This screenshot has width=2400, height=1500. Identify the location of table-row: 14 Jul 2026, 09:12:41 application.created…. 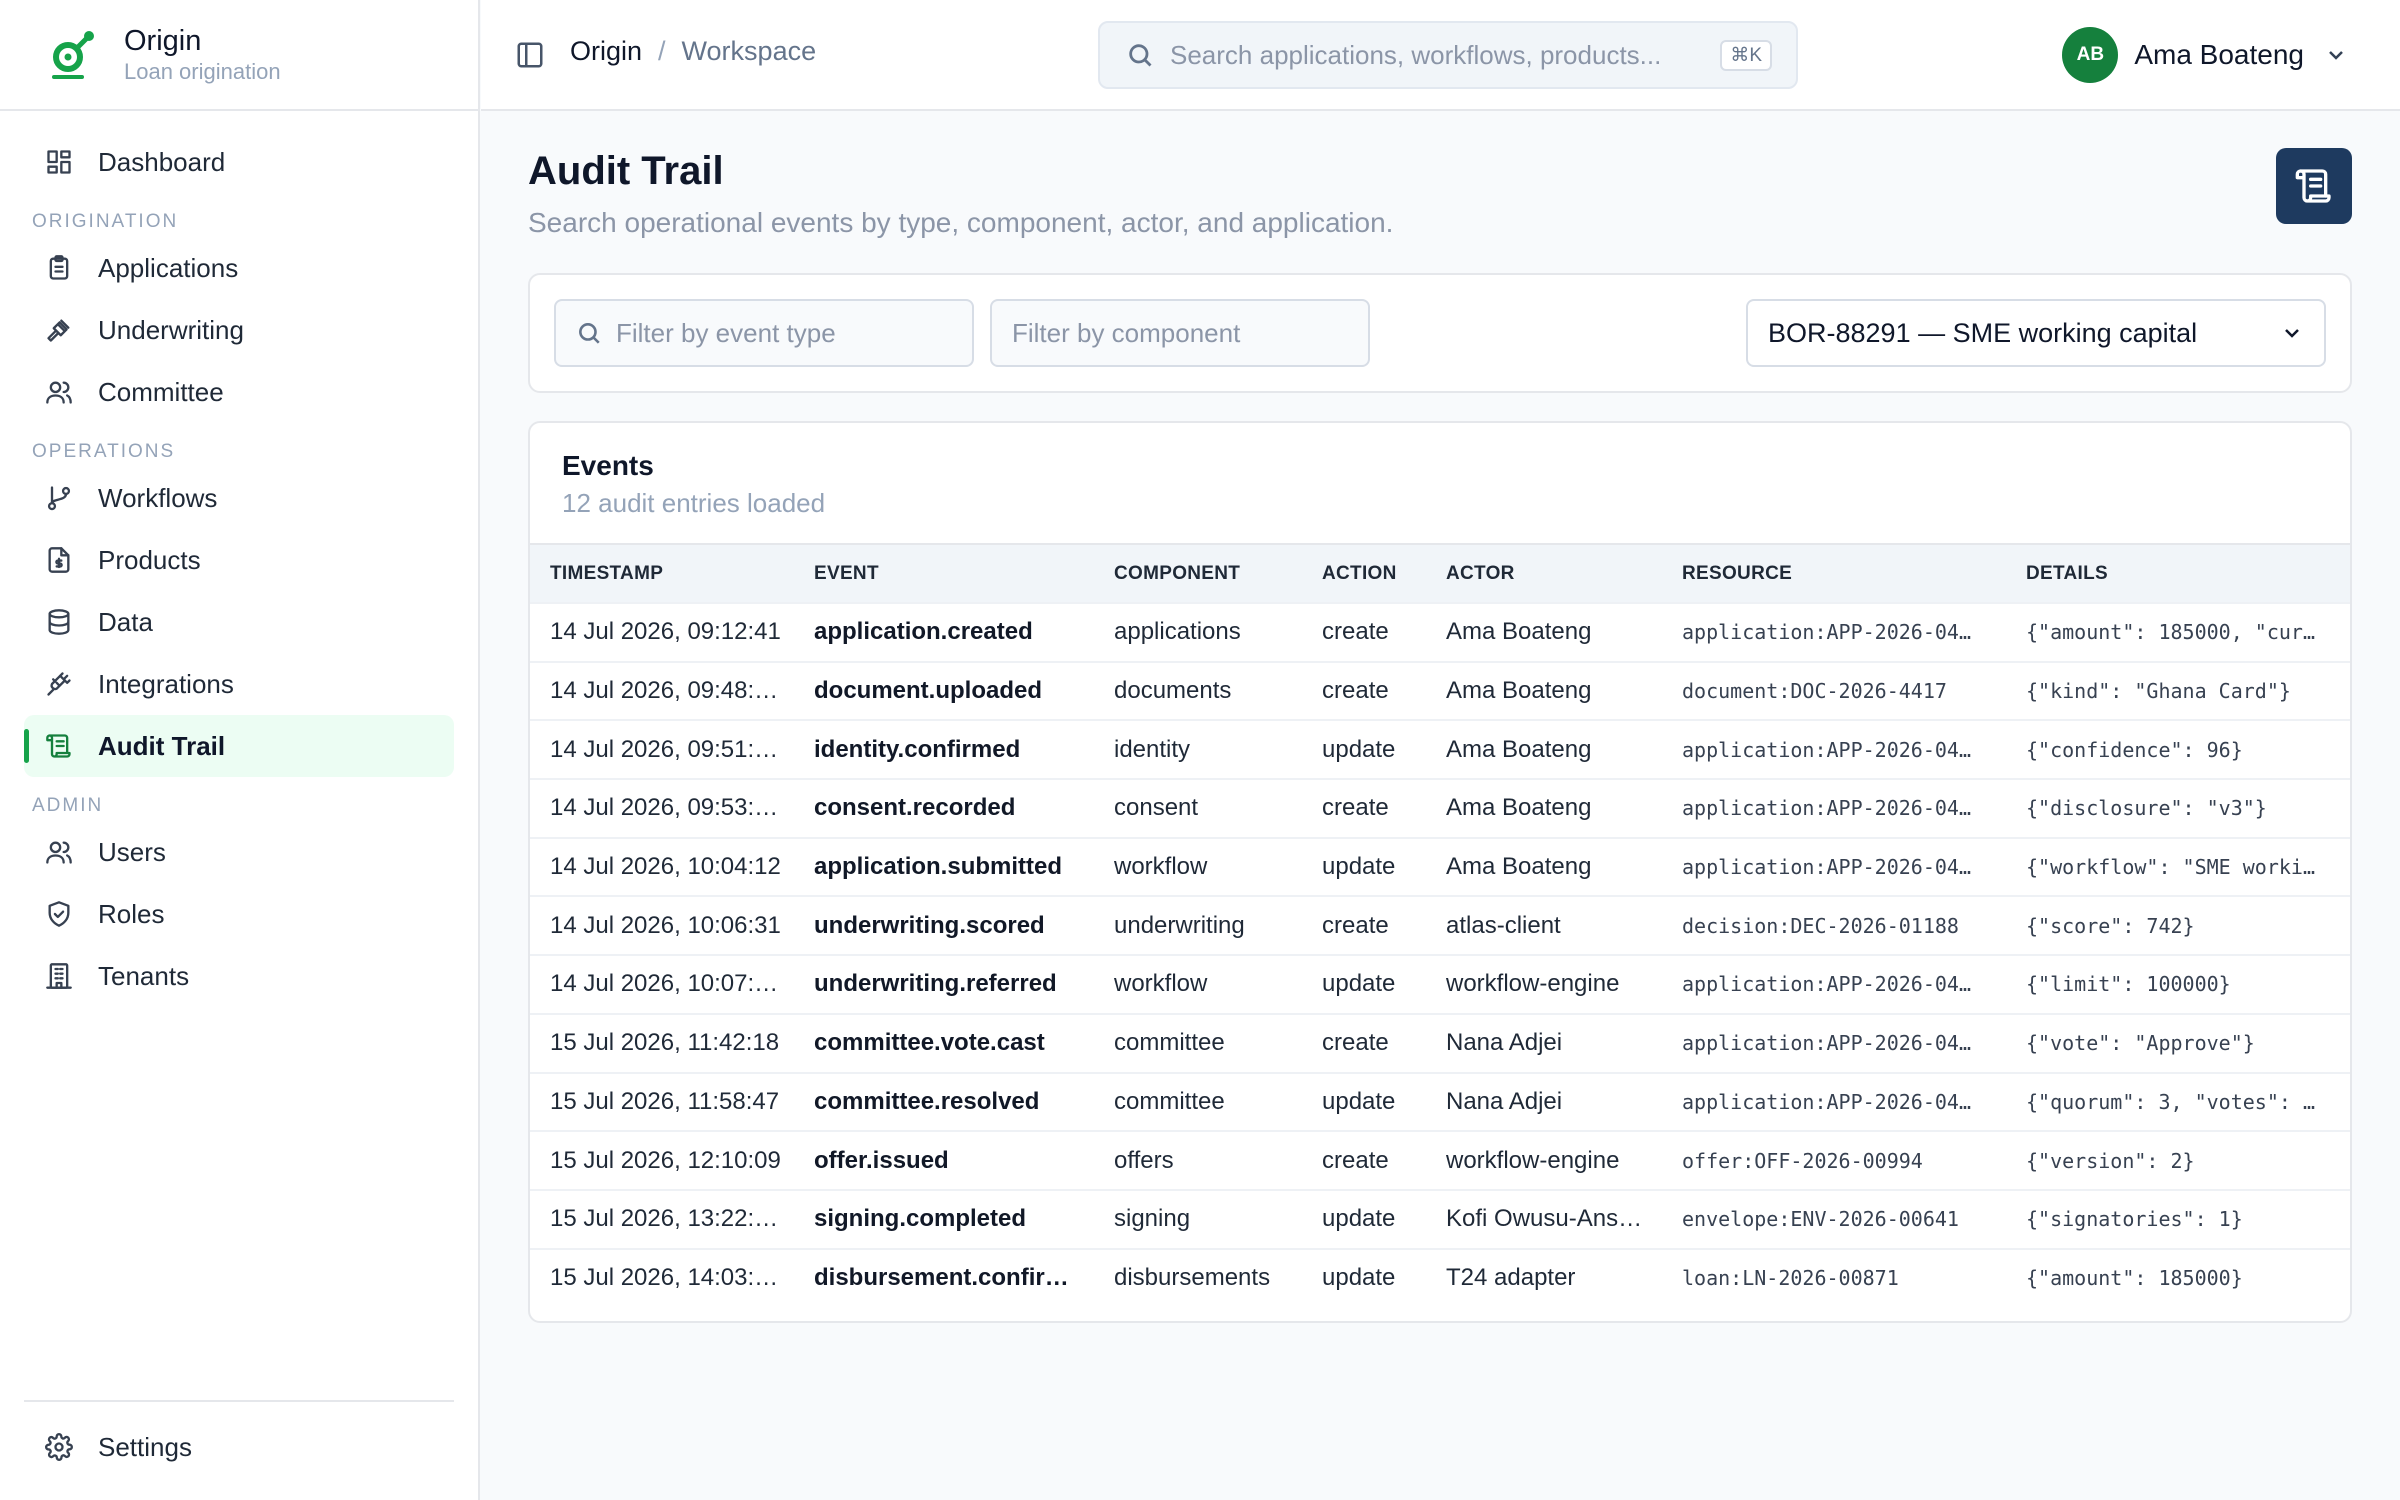
(1440, 632).